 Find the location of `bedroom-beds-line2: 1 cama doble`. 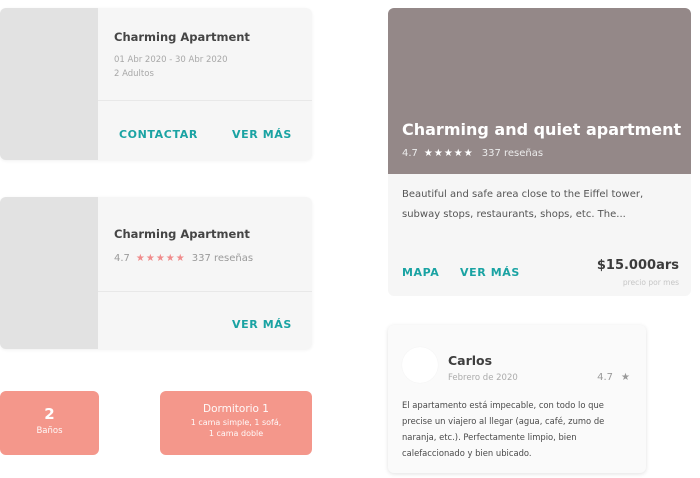

bedroom-beds-line2: 1 cama doble is located at coordinates (236, 433).